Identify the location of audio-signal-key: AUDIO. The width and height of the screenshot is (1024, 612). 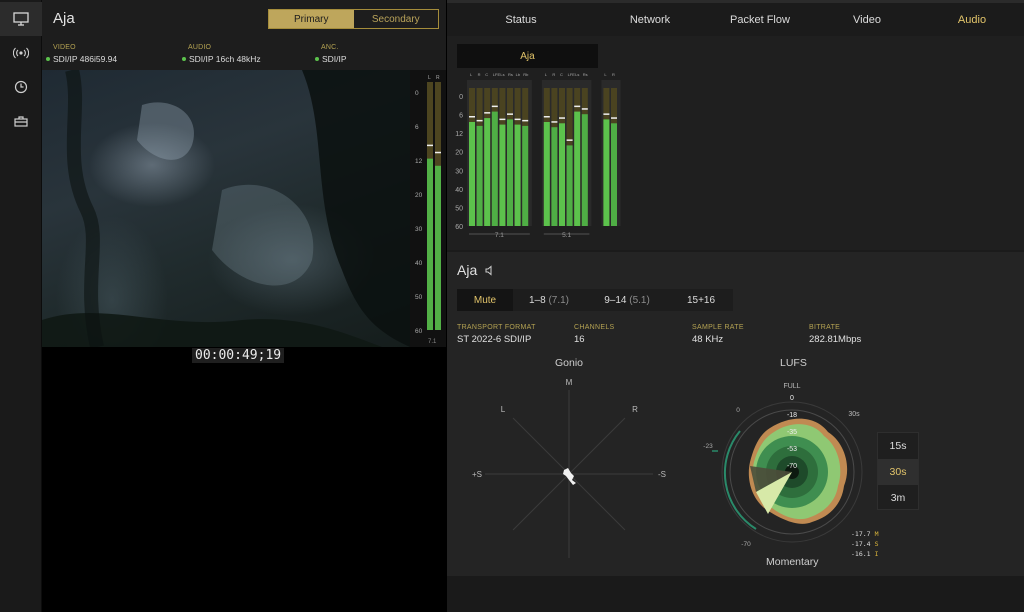
(200, 47).